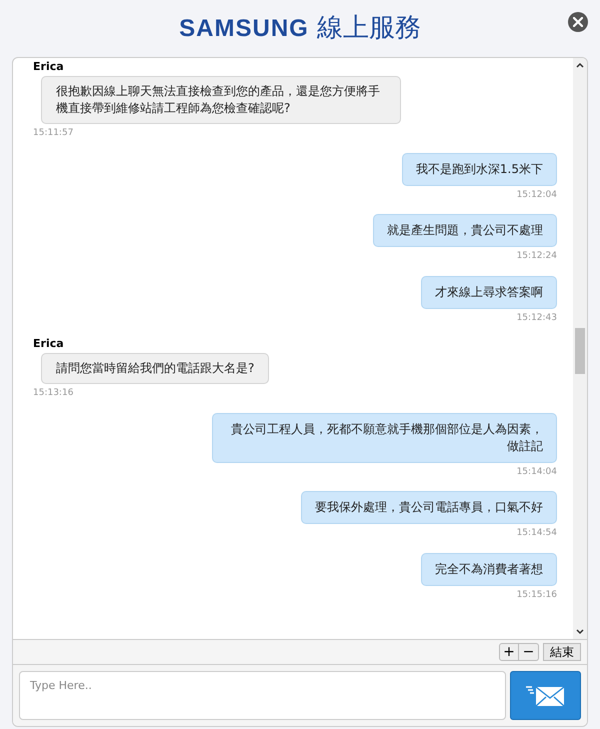 Image resolution: width=600 pixels, height=729 pixels. What do you see at coordinates (244, 29) in the screenshot?
I see `brand-logo: SAMSUNG` at bounding box center [244, 29].